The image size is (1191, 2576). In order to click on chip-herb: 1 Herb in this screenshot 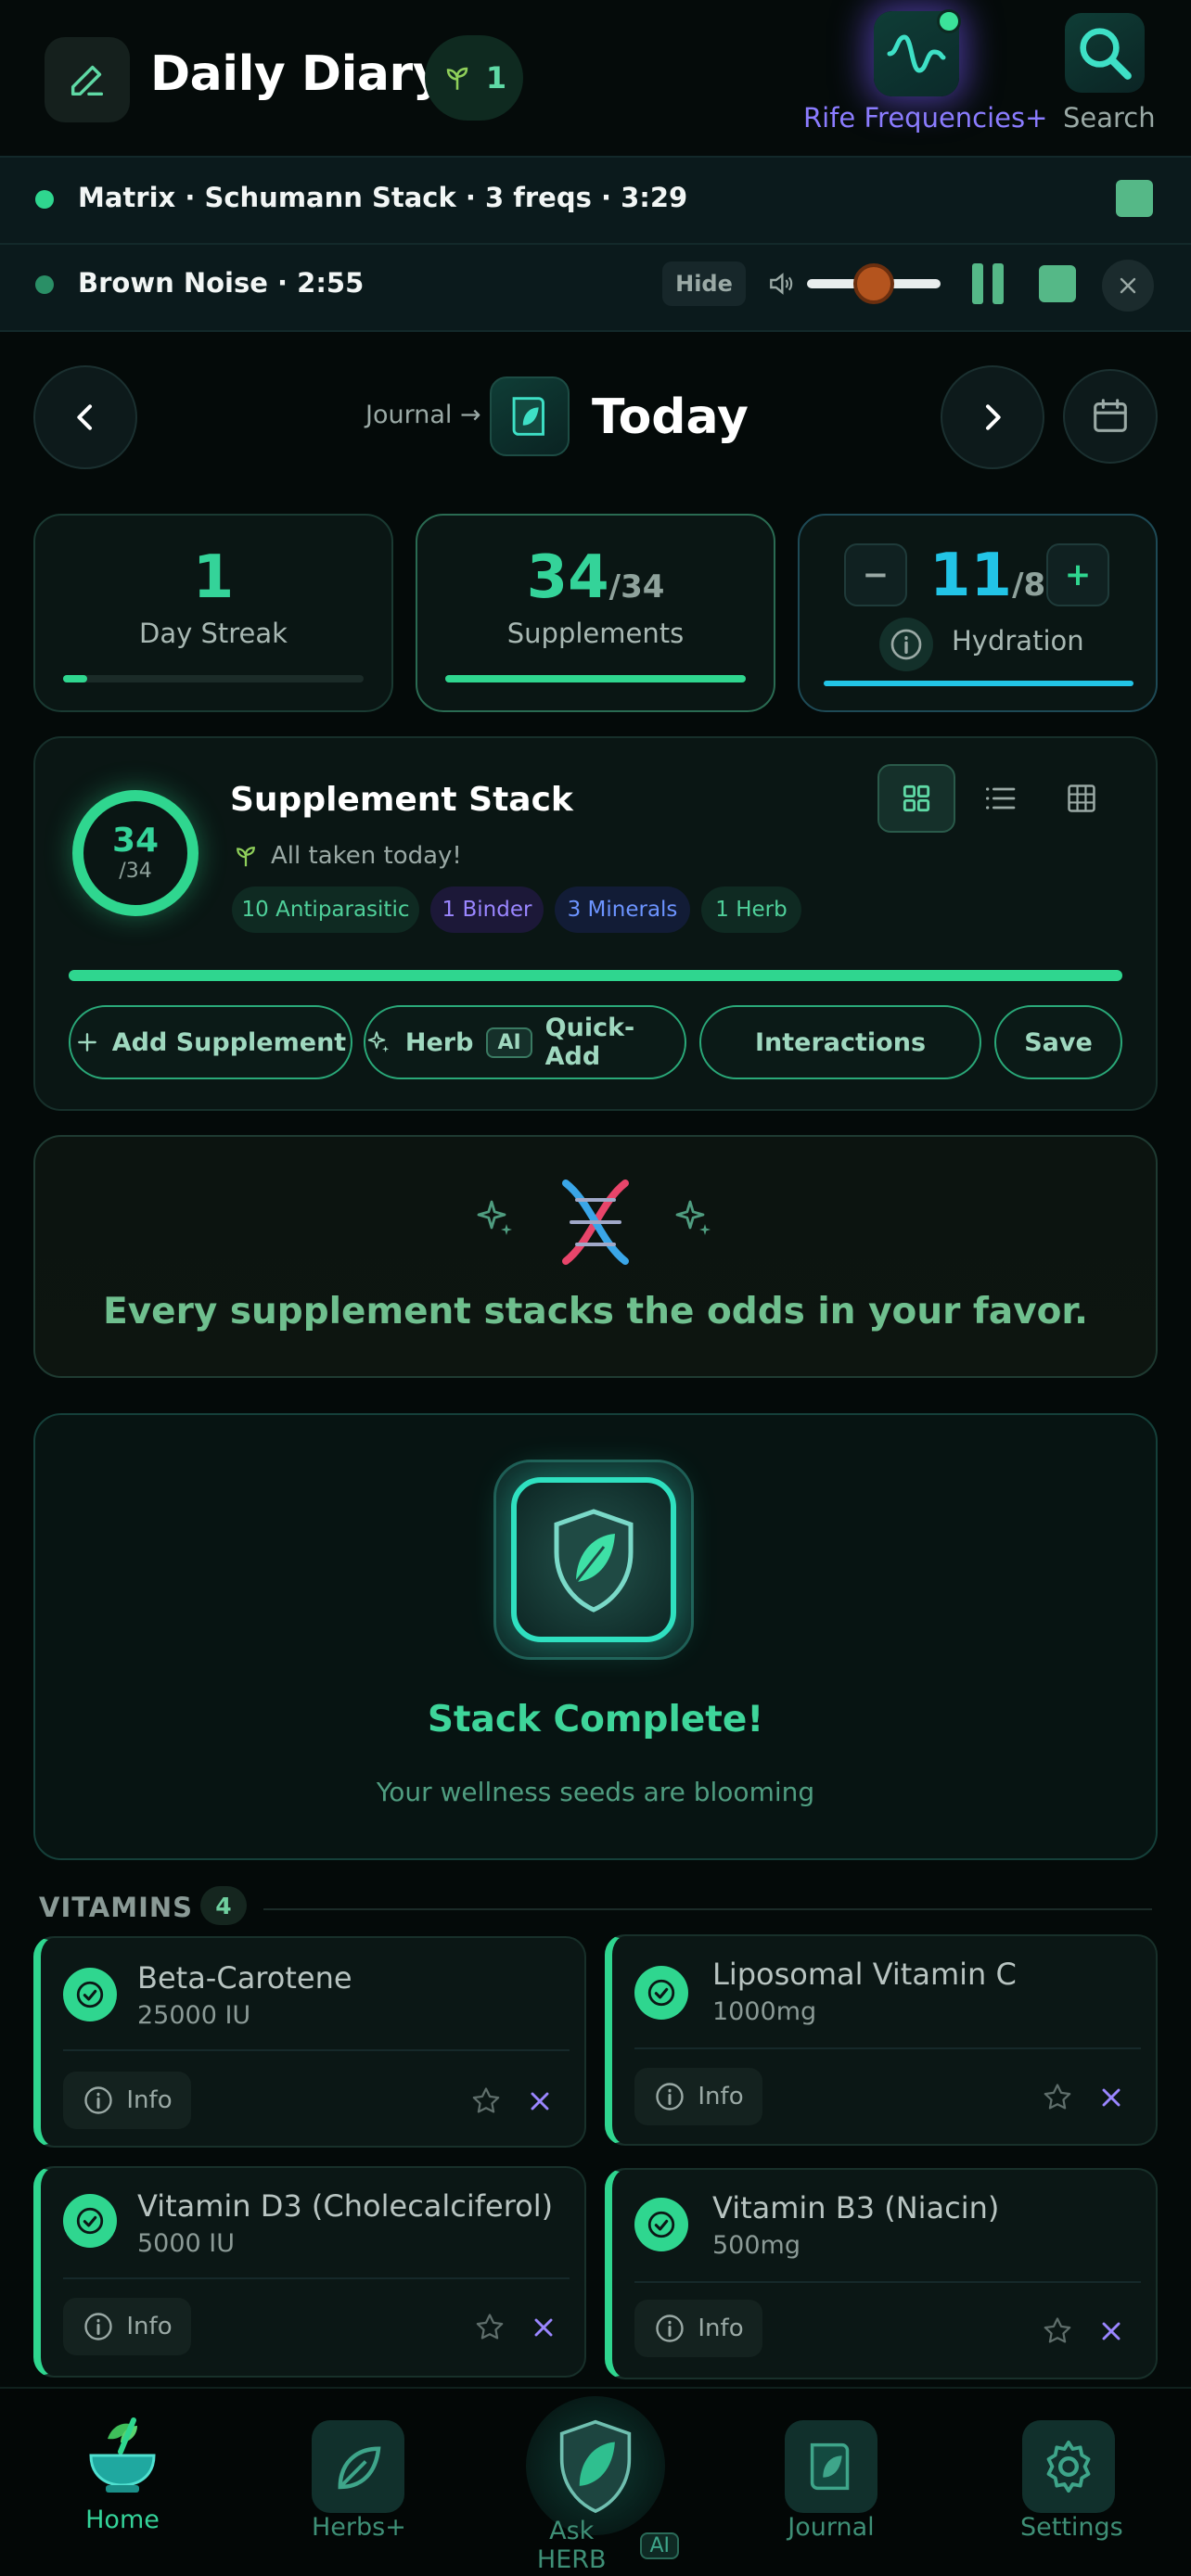, I will do `click(751, 910)`.